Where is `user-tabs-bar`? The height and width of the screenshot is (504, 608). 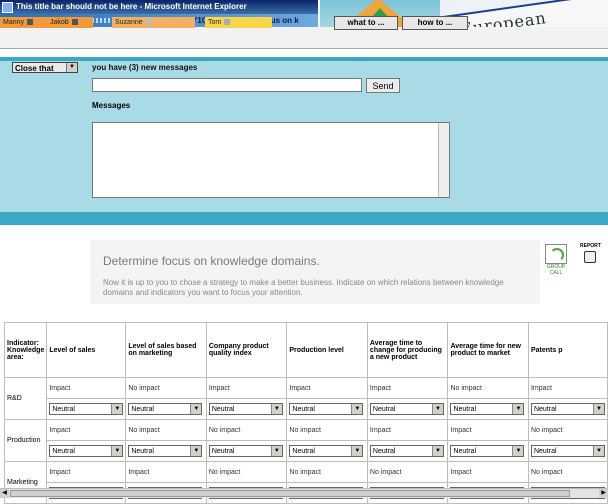
user-tabs-bar is located at coordinates (304, 38).